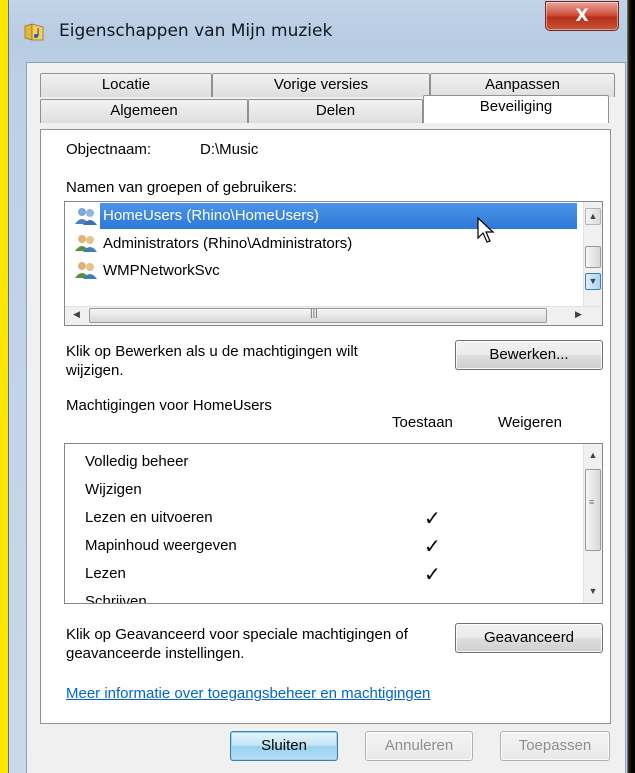 The height and width of the screenshot is (773, 635). I want to click on permission-name: Wijzigen, so click(113, 489).